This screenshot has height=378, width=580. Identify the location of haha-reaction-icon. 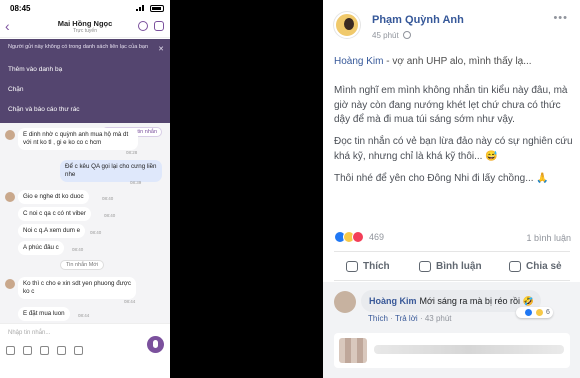
(539, 312).